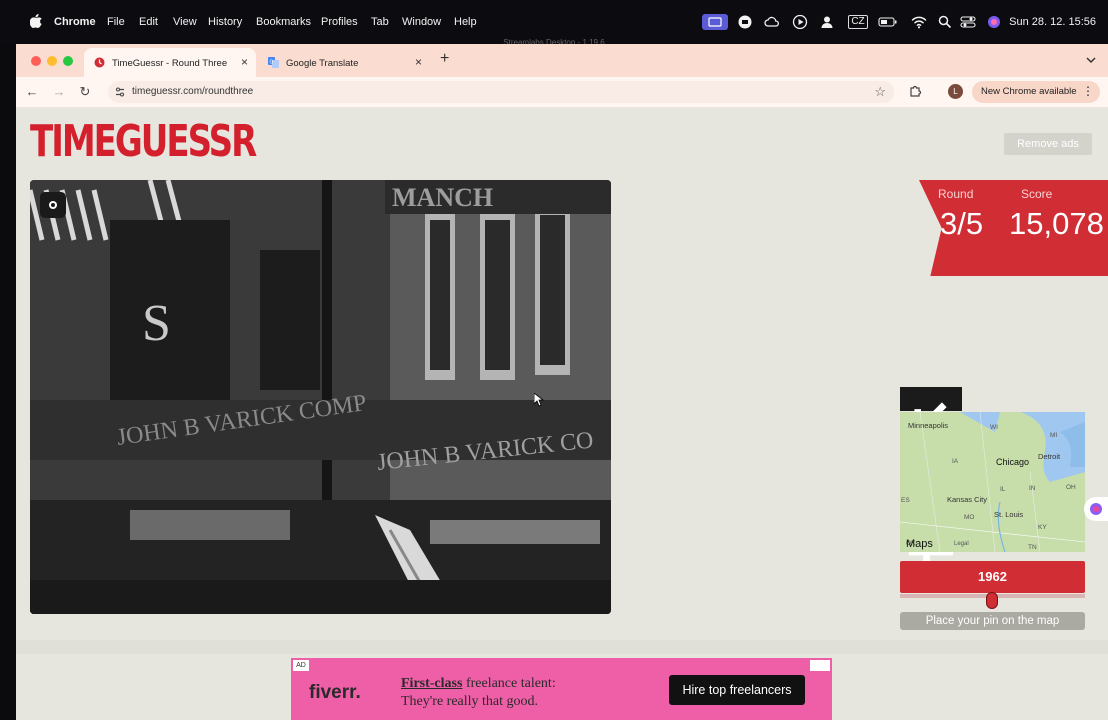 The image size is (1108, 720). What do you see at coordinates (1096, 509) in the screenshot?
I see `browser-extension-side-icon` at bounding box center [1096, 509].